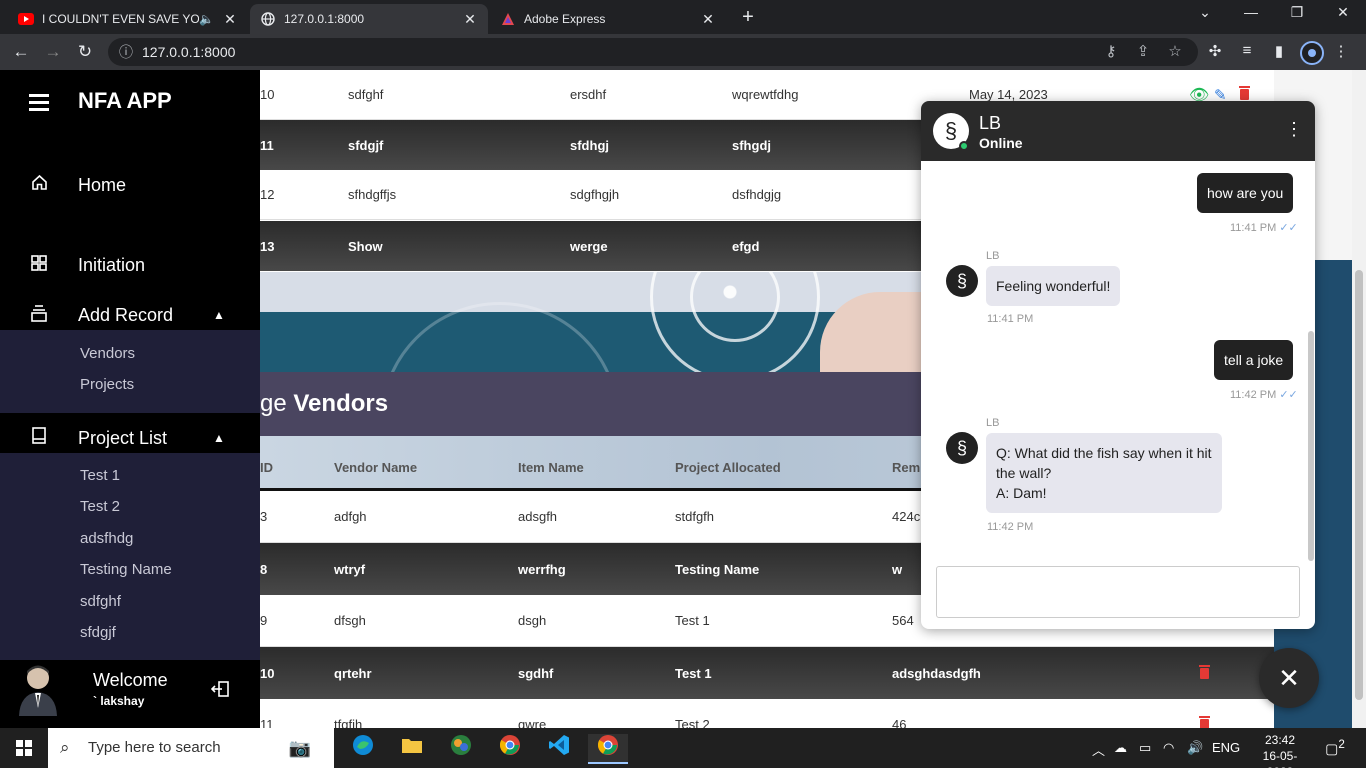 This screenshot has height=768, width=1366. What do you see at coordinates (1120, 748) in the screenshot?
I see `onedrive-cloud-icon: ☁` at bounding box center [1120, 748].